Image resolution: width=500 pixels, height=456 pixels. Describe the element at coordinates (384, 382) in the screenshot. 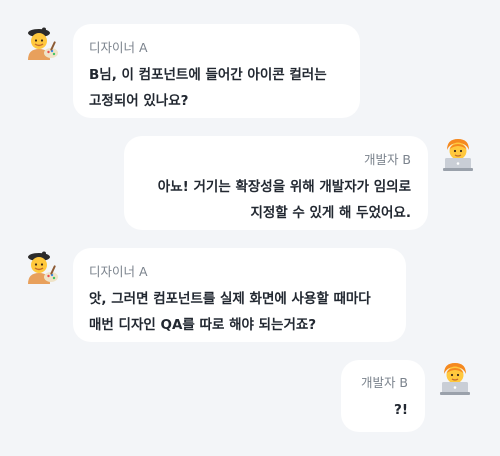

I see `sender-name: 개발자 B` at that location.